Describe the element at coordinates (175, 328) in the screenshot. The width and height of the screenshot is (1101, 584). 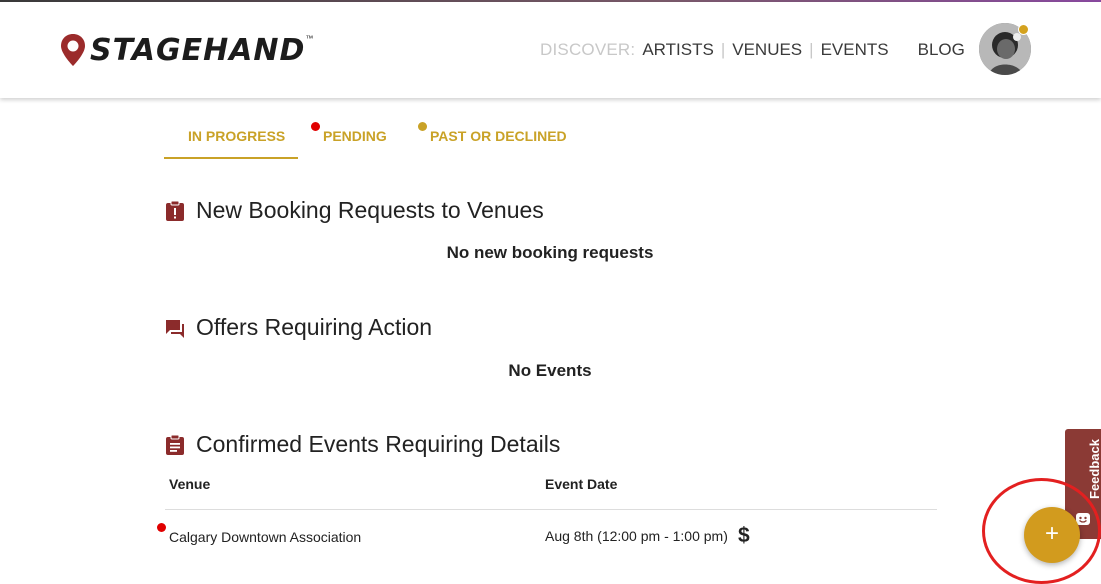
I see `chat-bubbles-icon` at that location.